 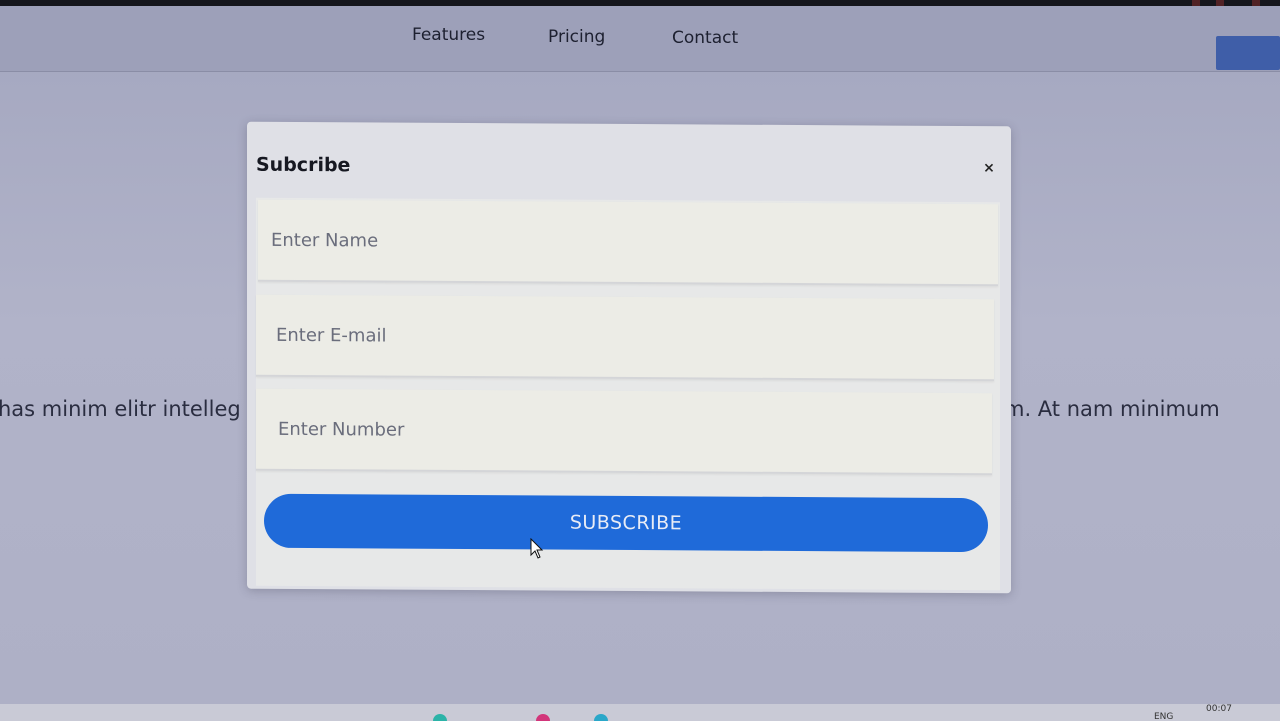 I want to click on name-field, so click(x=628, y=243).